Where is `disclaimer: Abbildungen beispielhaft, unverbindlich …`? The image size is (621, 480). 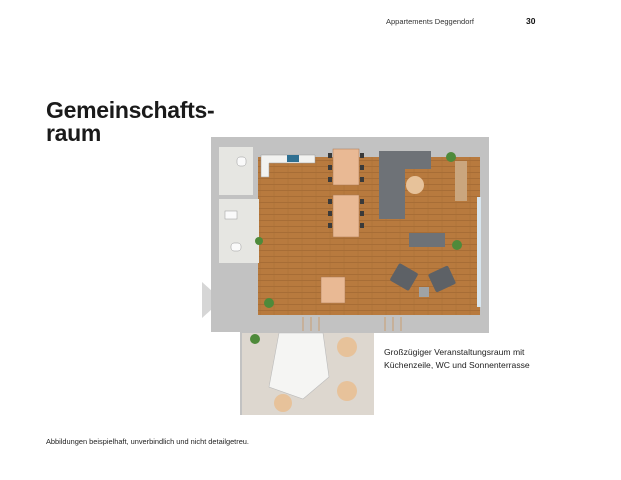
disclaimer: Abbildungen beispielhaft, unverbindlich … is located at coordinates (147, 441).